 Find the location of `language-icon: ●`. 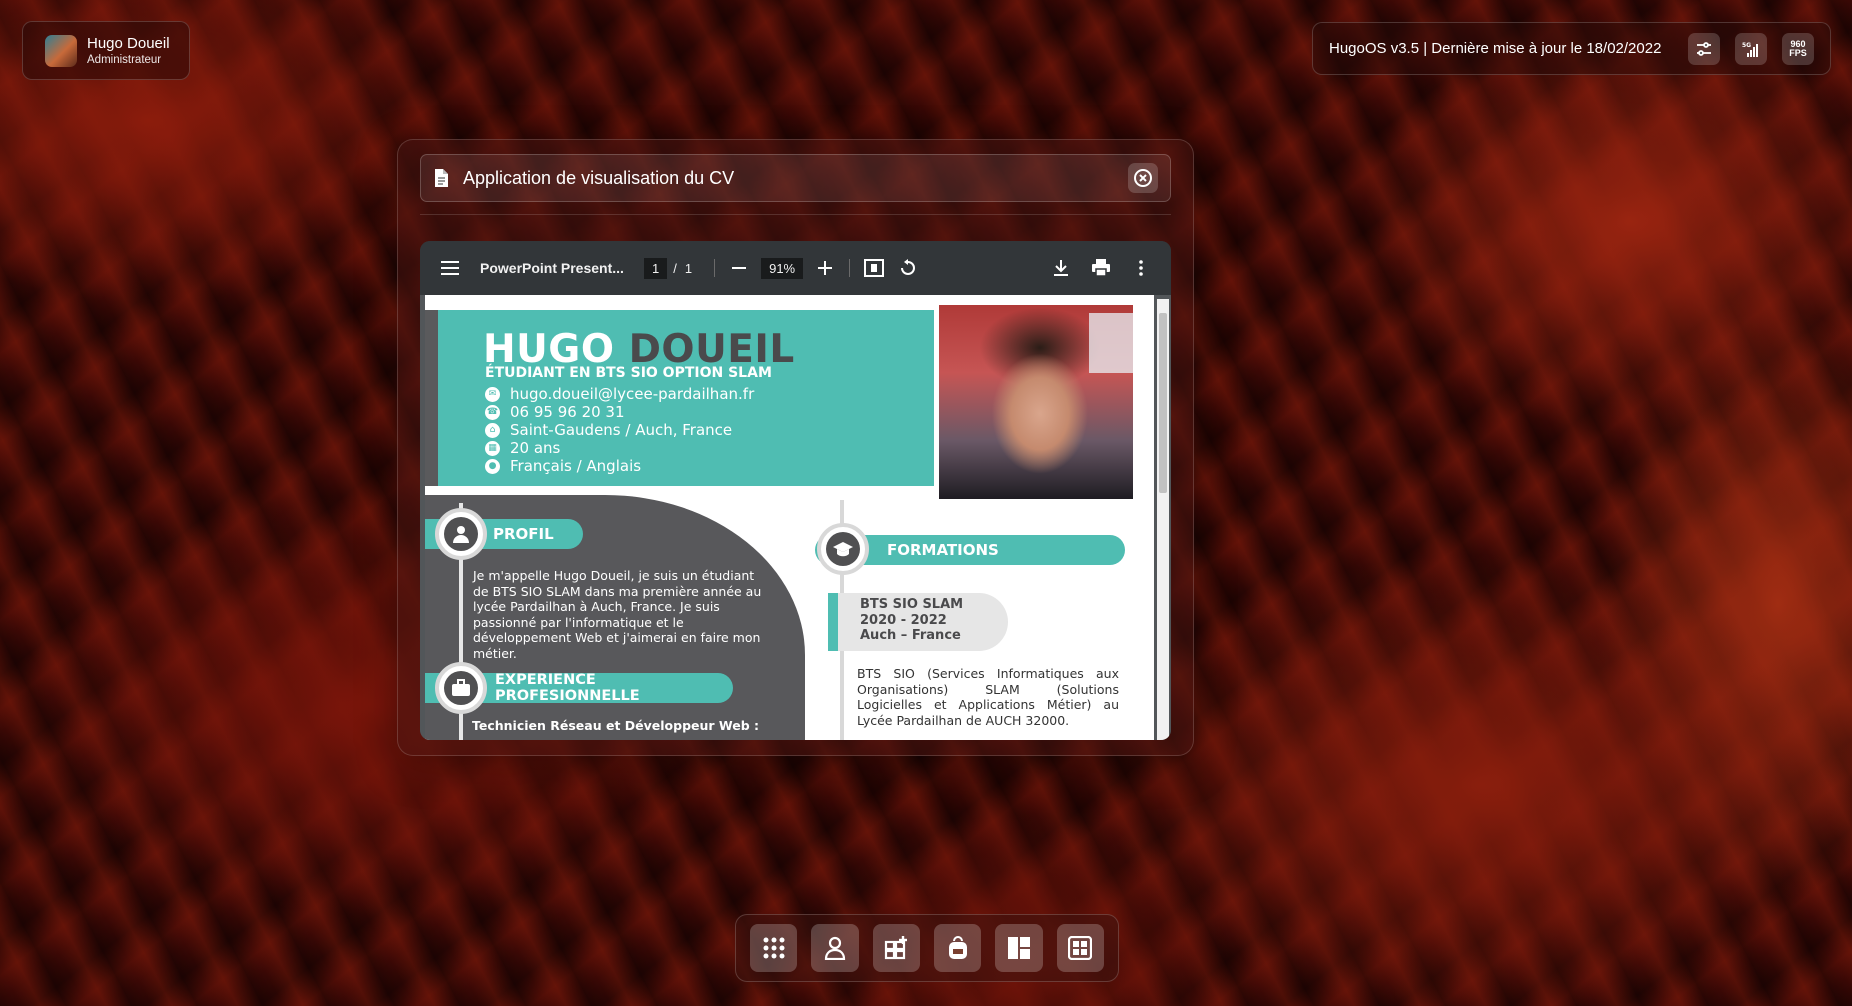

language-icon: ● is located at coordinates (492, 466).